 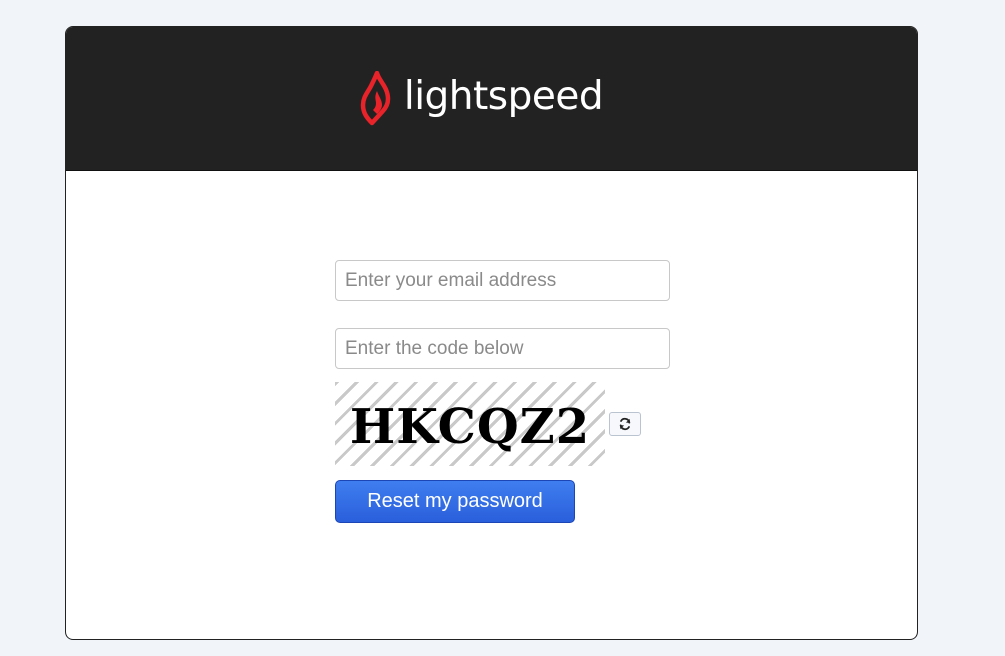 What do you see at coordinates (455, 501) in the screenshot?
I see `reset-password-button: Reset my password` at bounding box center [455, 501].